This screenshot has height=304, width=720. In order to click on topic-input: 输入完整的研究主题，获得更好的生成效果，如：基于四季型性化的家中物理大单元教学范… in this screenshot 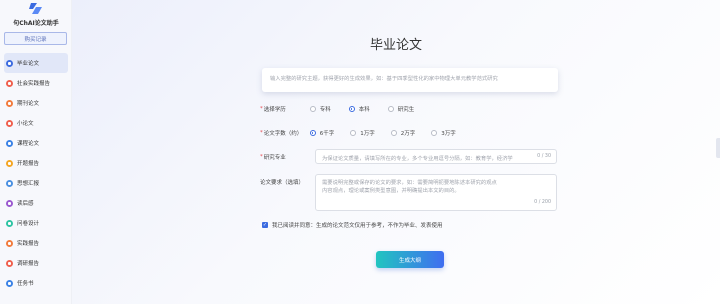, I will do `click(410, 80)`.